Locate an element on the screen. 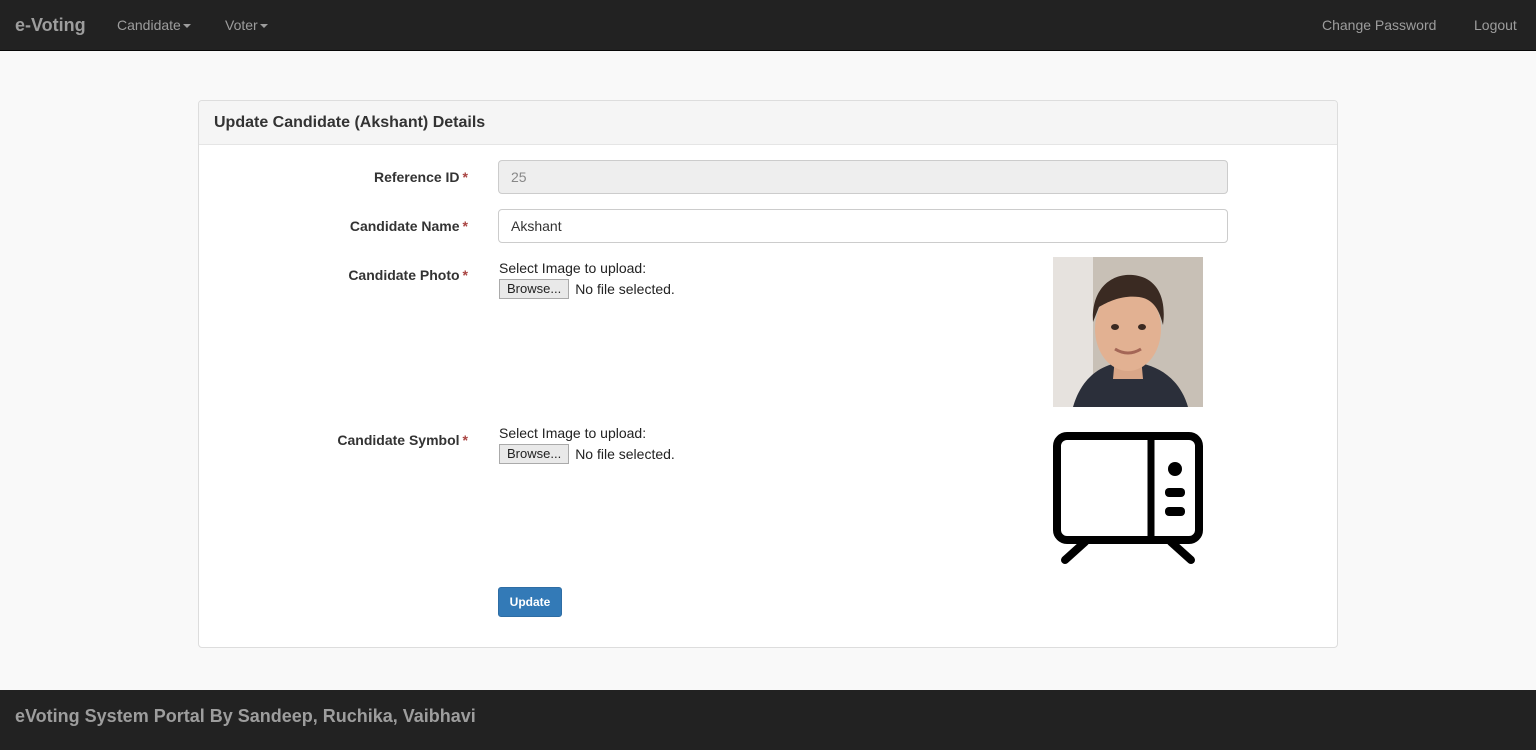 The height and width of the screenshot is (750, 1536). brand-logo: e-Voting is located at coordinates (50, 25).